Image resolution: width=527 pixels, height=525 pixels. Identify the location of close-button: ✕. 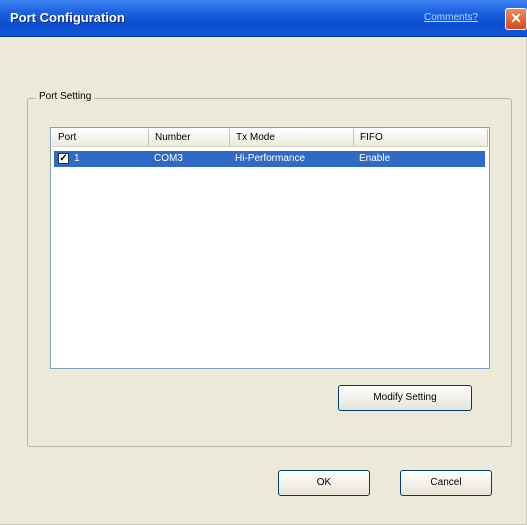
(516, 19).